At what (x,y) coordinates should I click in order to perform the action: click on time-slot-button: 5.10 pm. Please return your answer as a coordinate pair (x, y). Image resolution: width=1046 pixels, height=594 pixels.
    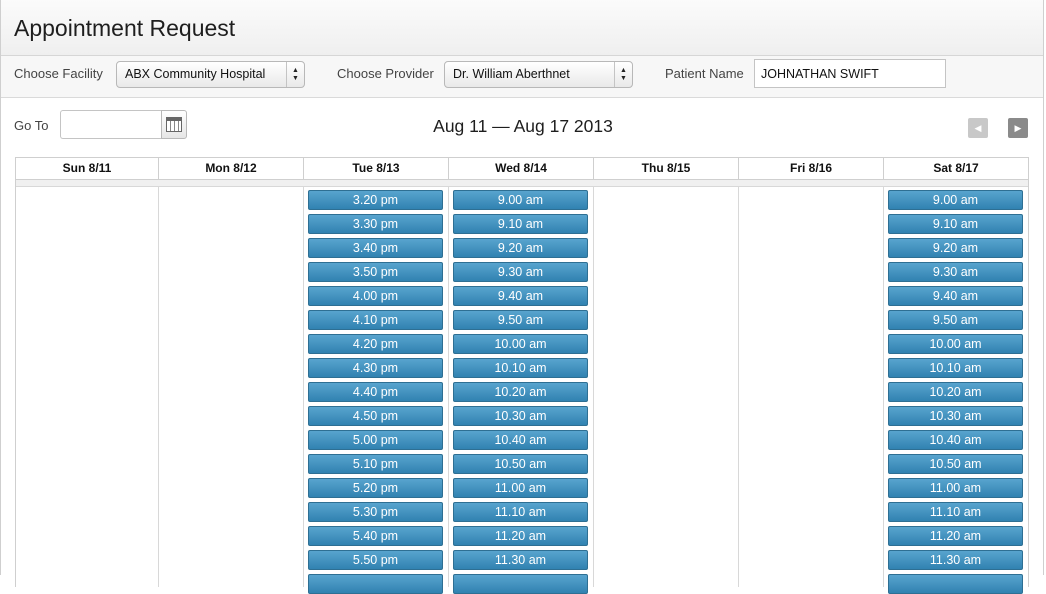
    Looking at the image, I should click on (375, 464).